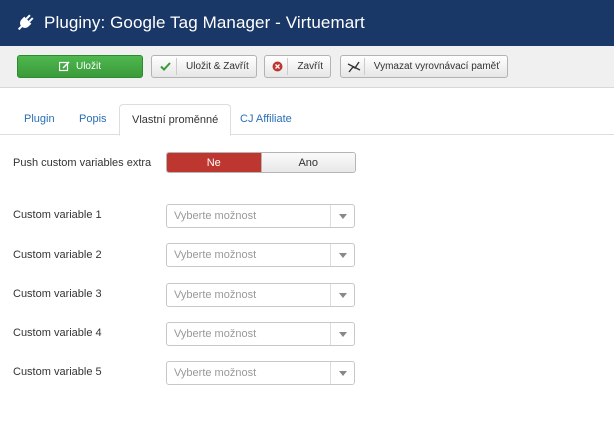 The width and height of the screenshot is (614, 421). Describe the element at coordinates (57, 333) in the screenshot. I see `custom-variable-4-label: Custom variable 4` at that location.